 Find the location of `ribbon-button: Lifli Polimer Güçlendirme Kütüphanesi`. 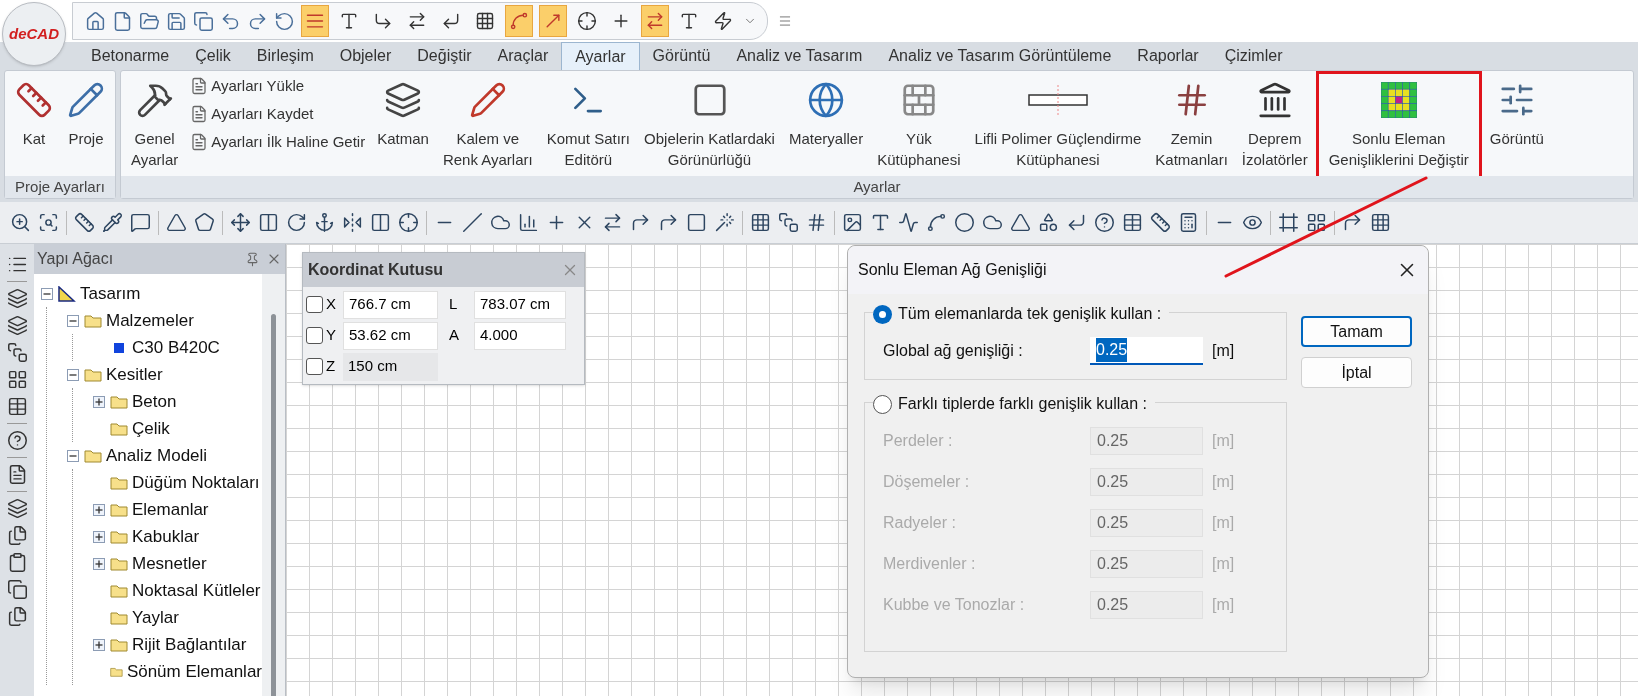

ribbon-button: Lifli Polimer Güçlendirme Kütüphanesi is located at coordinates (1058, 123).